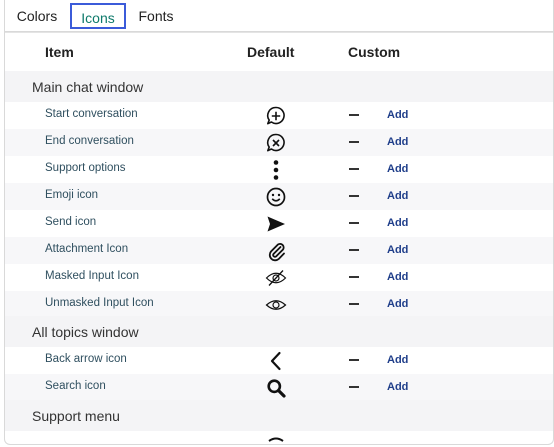 Image resolution: width=554 pixels, height=447 pixels. Describe the element at coordinates (279, 331) in the screenshot. I see `section-header-all-topics: All topics window` at that location.